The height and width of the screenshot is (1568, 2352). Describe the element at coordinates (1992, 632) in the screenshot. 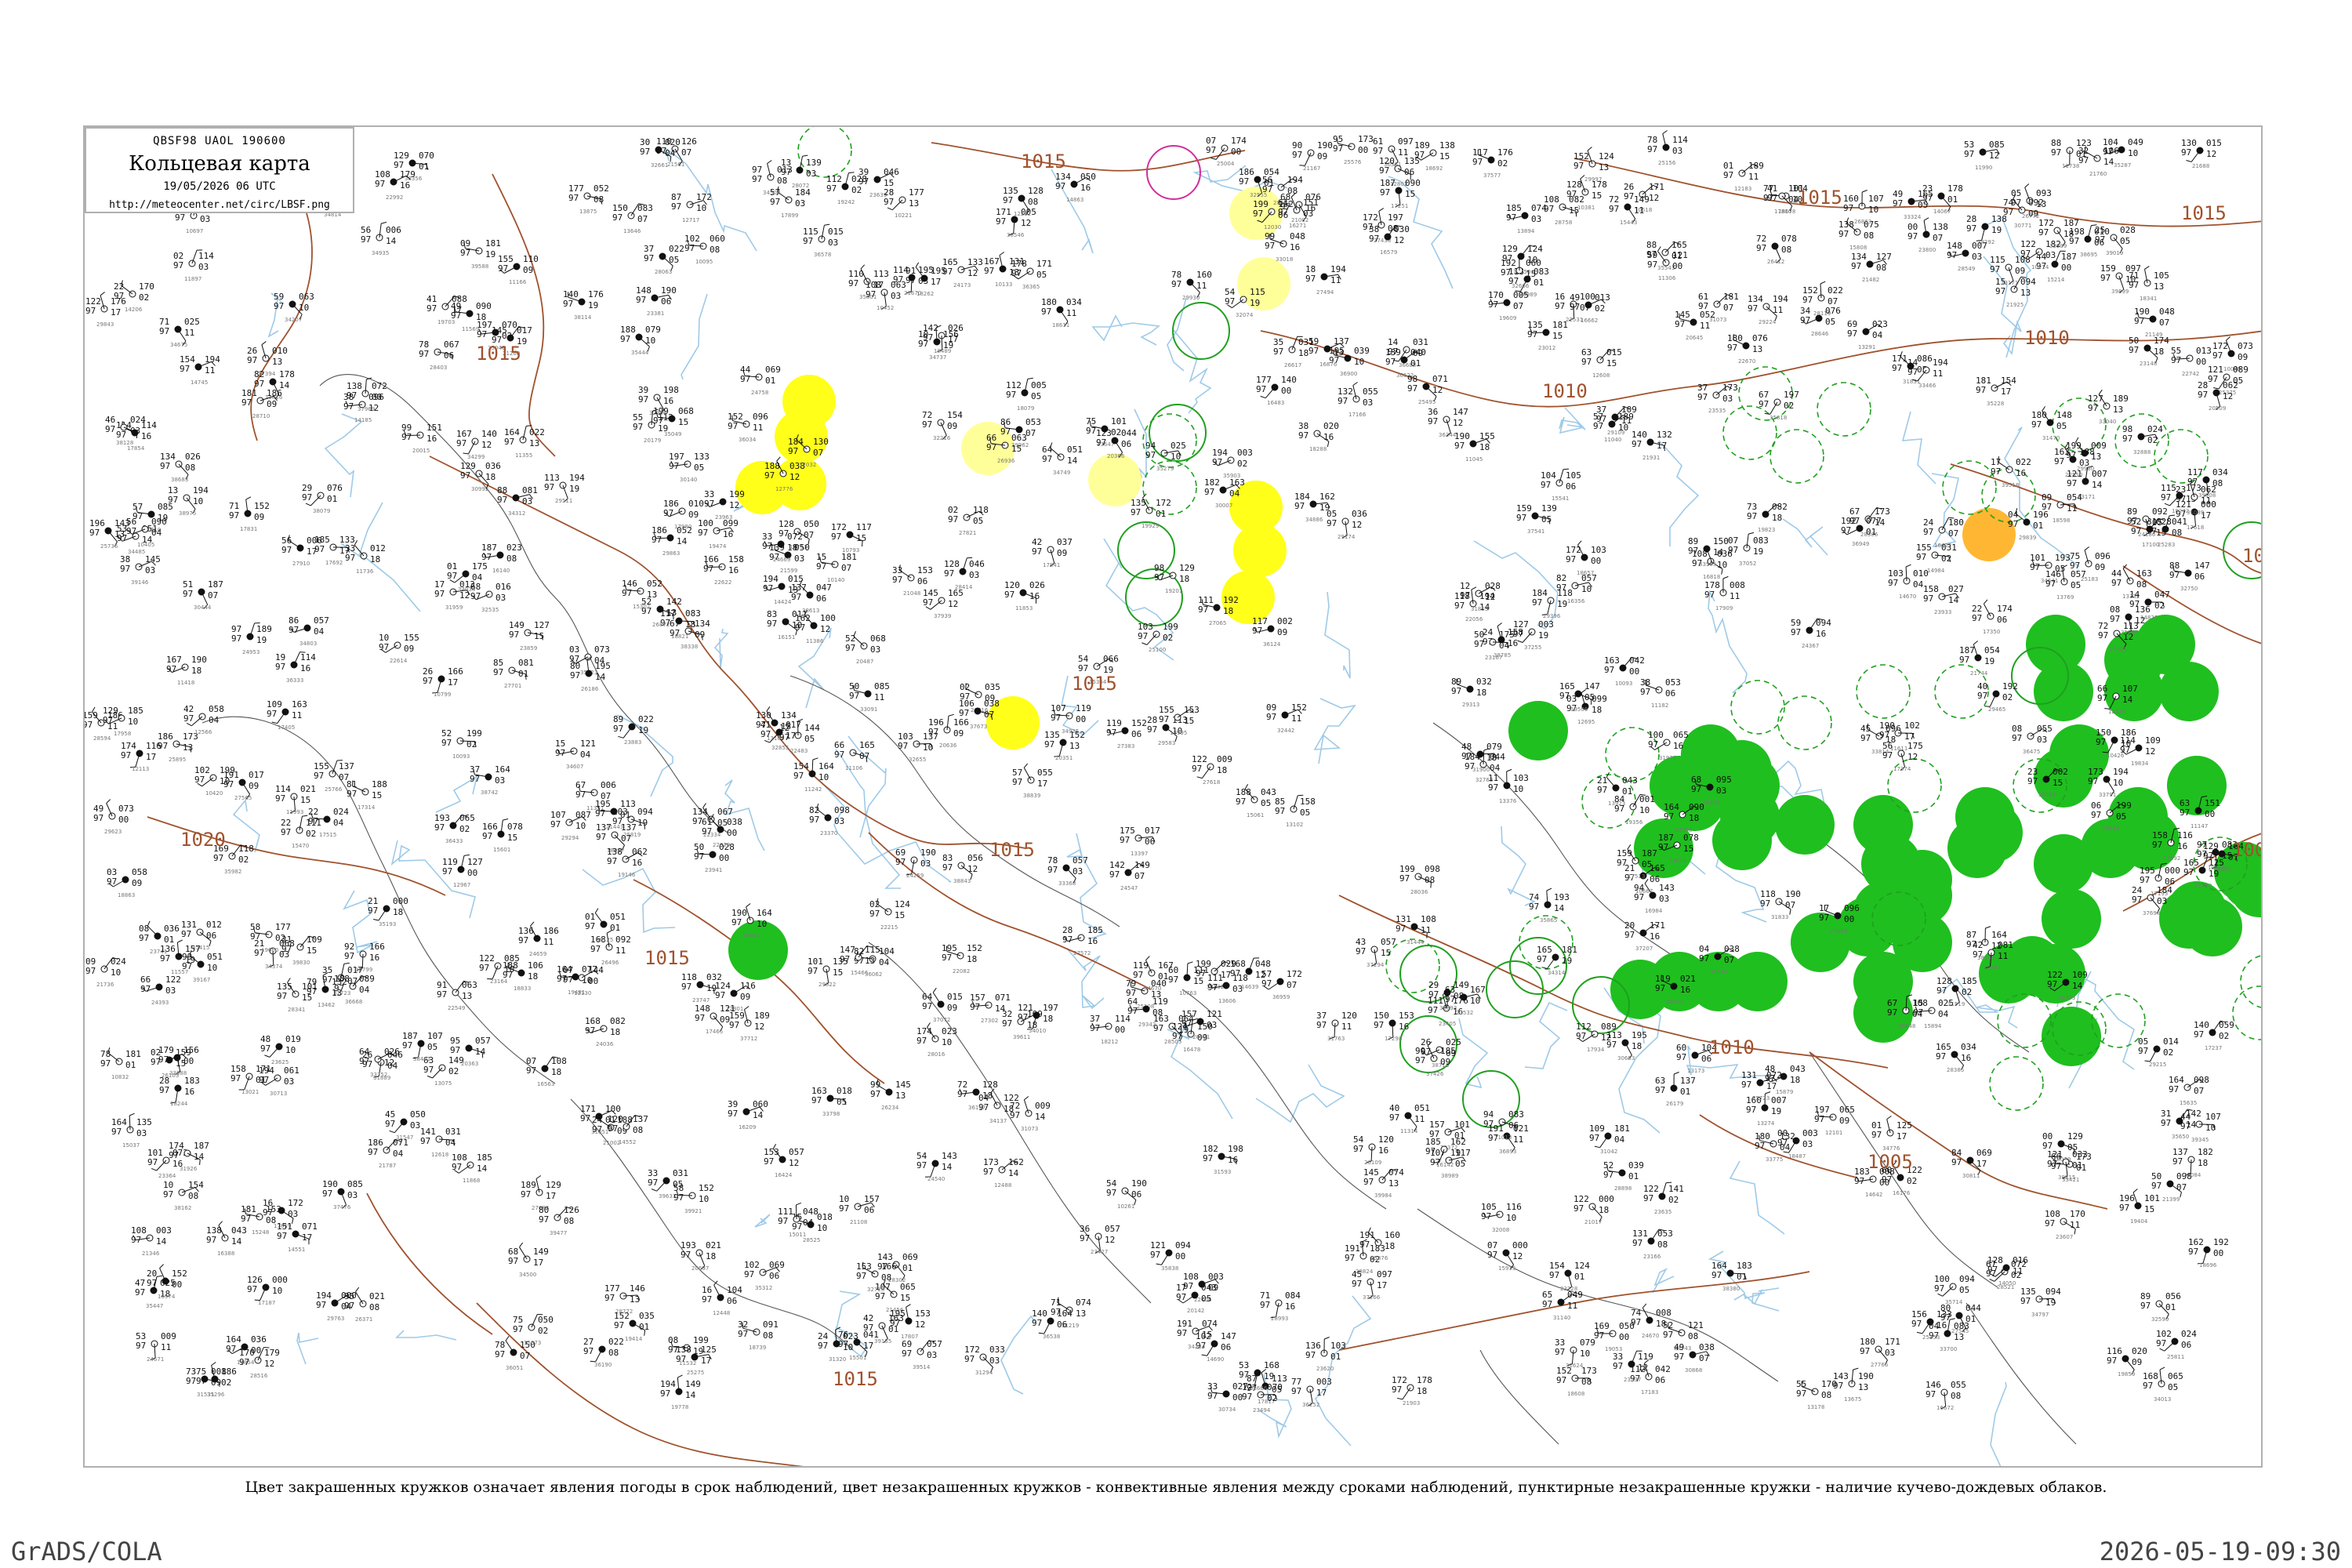

I see `svg-text: 17350` at that location.